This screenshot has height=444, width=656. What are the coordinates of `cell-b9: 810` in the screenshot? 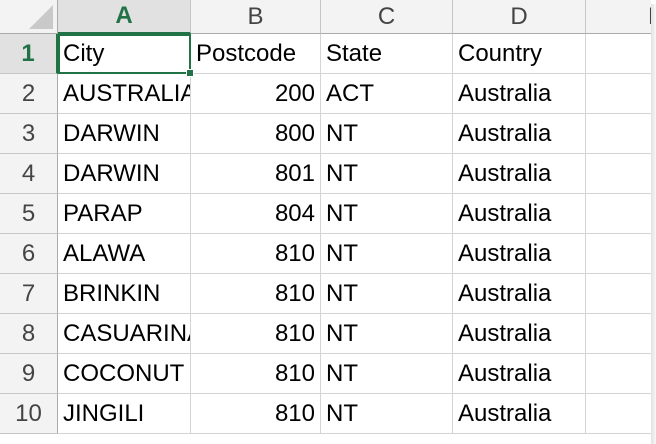 It's located at (256, 374).